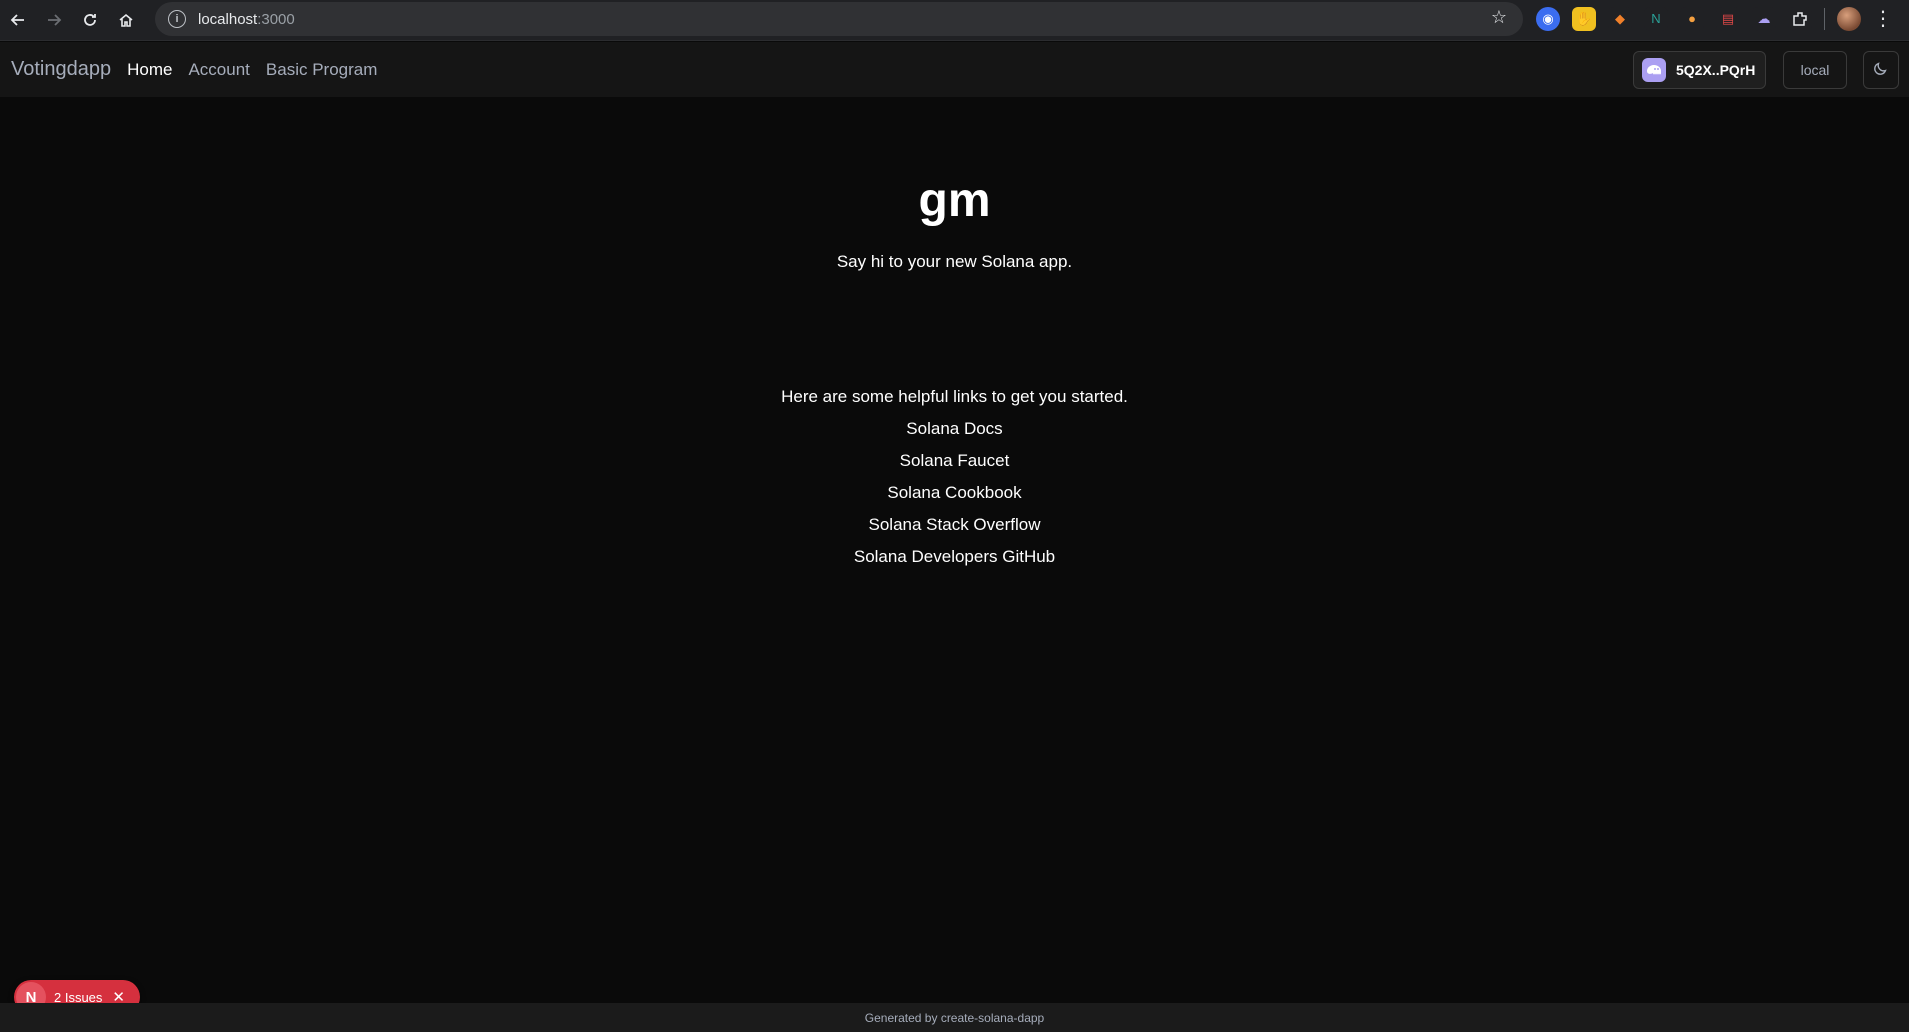 This screenshot has height=1032, width=1909. I want to click on extension-store-icon: ▤, so click(1728, 18).